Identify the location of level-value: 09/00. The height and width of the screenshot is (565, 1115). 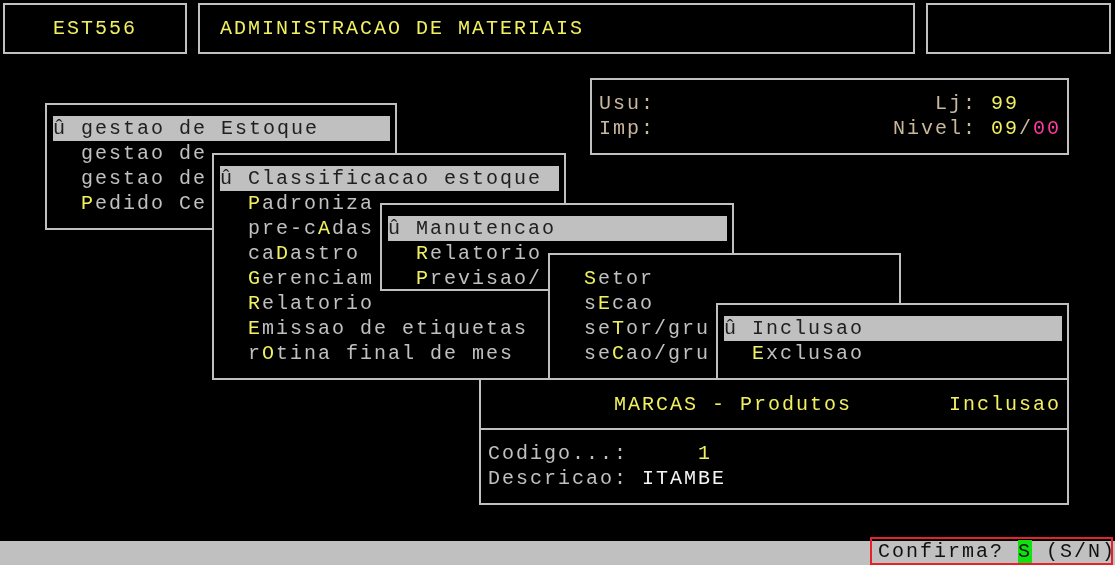
(1025, 128).